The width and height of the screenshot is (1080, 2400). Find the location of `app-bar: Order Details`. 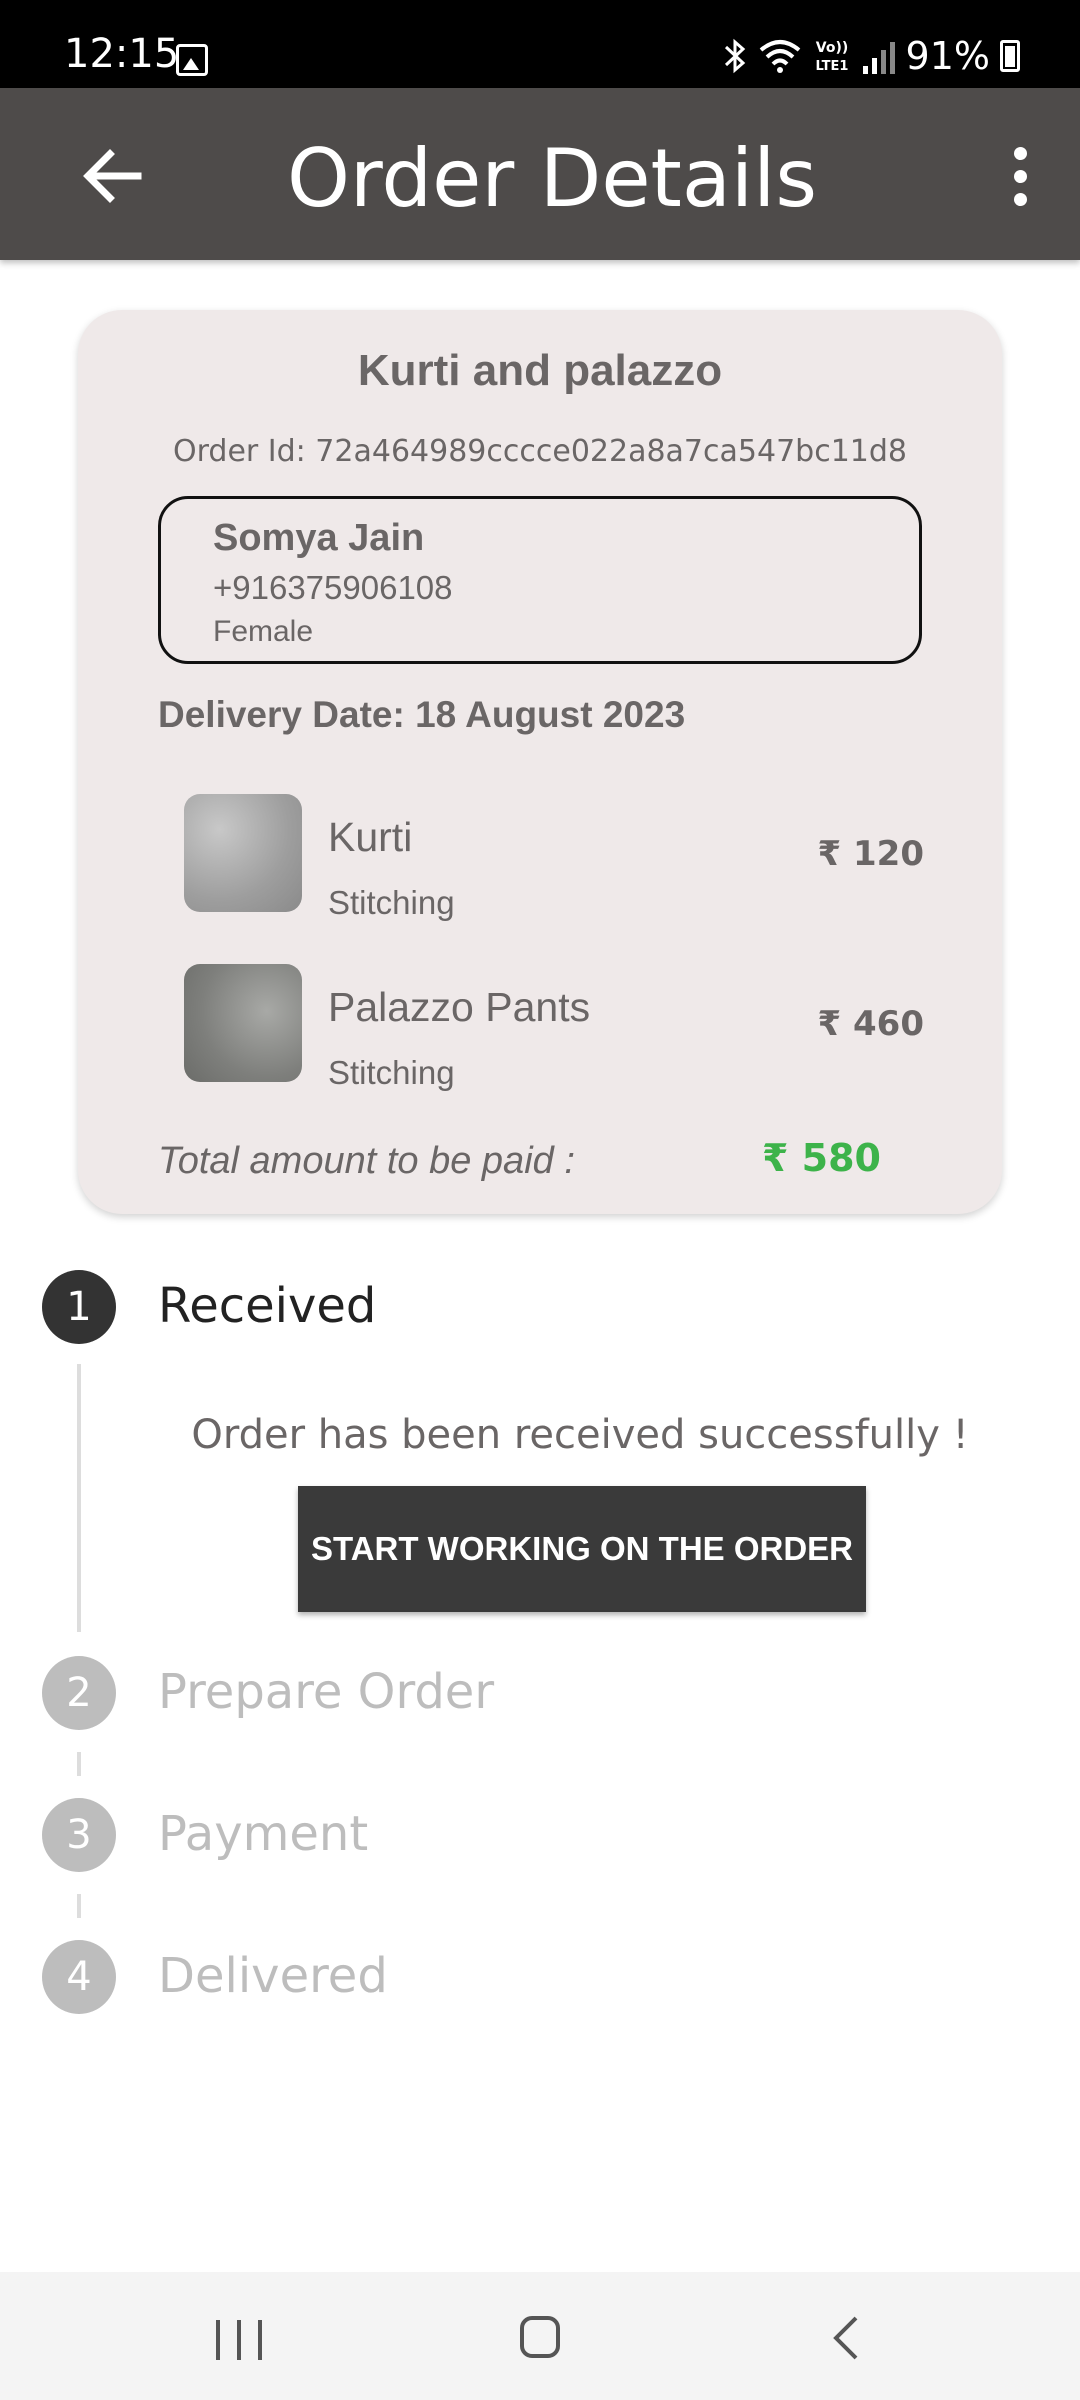

app-bar: Order Details is located at coordinates (540, 174).